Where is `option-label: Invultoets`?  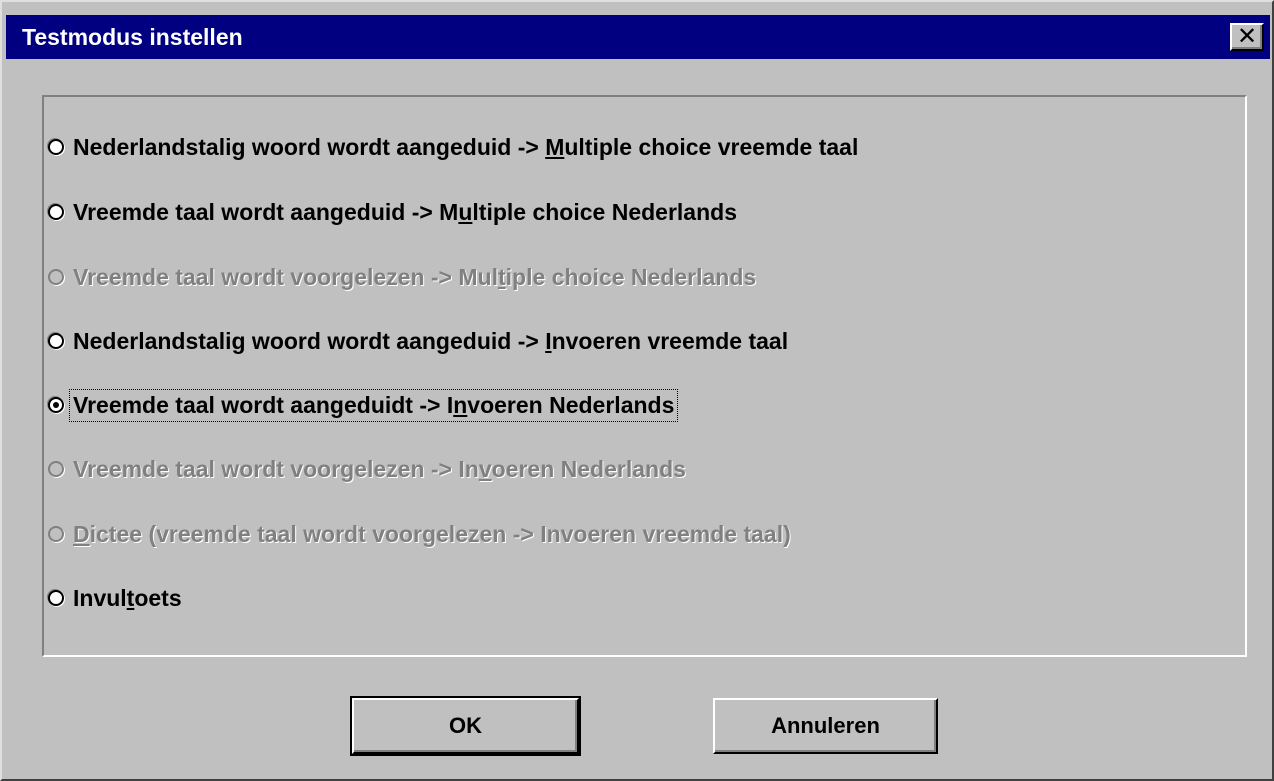
option-label: Invultoets is located at coordinates (127, 597).